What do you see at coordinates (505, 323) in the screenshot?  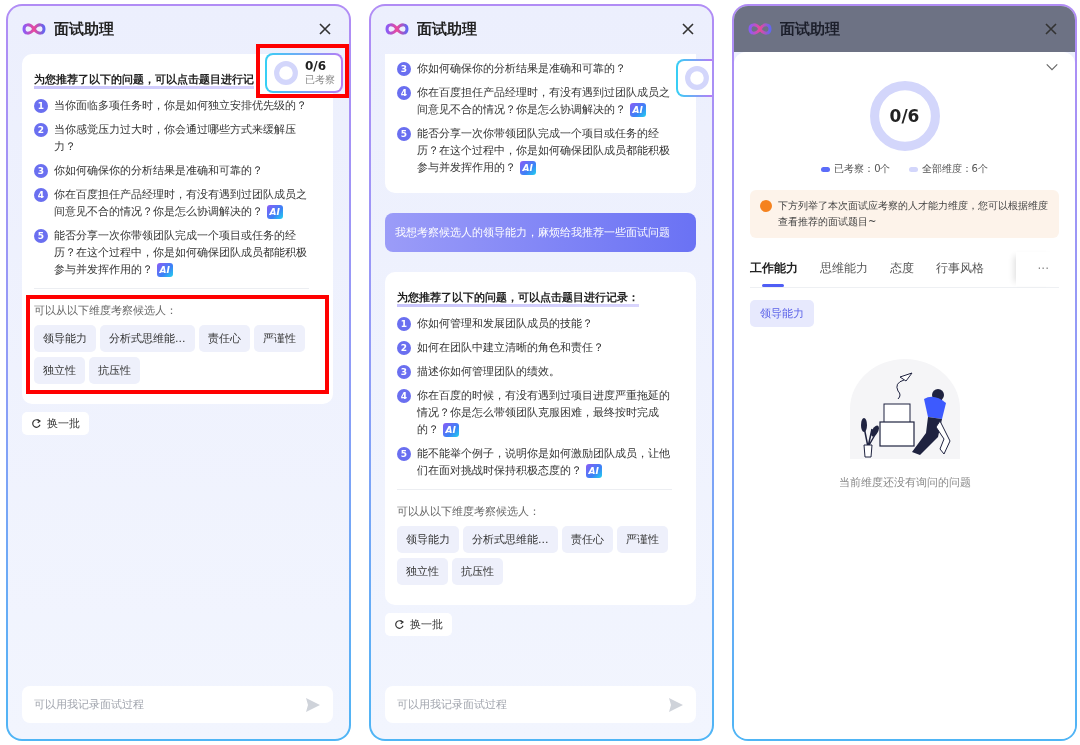 I see `question-text: 你如何管理和发展团队成员的技能？` at bounding box center [505, 323].